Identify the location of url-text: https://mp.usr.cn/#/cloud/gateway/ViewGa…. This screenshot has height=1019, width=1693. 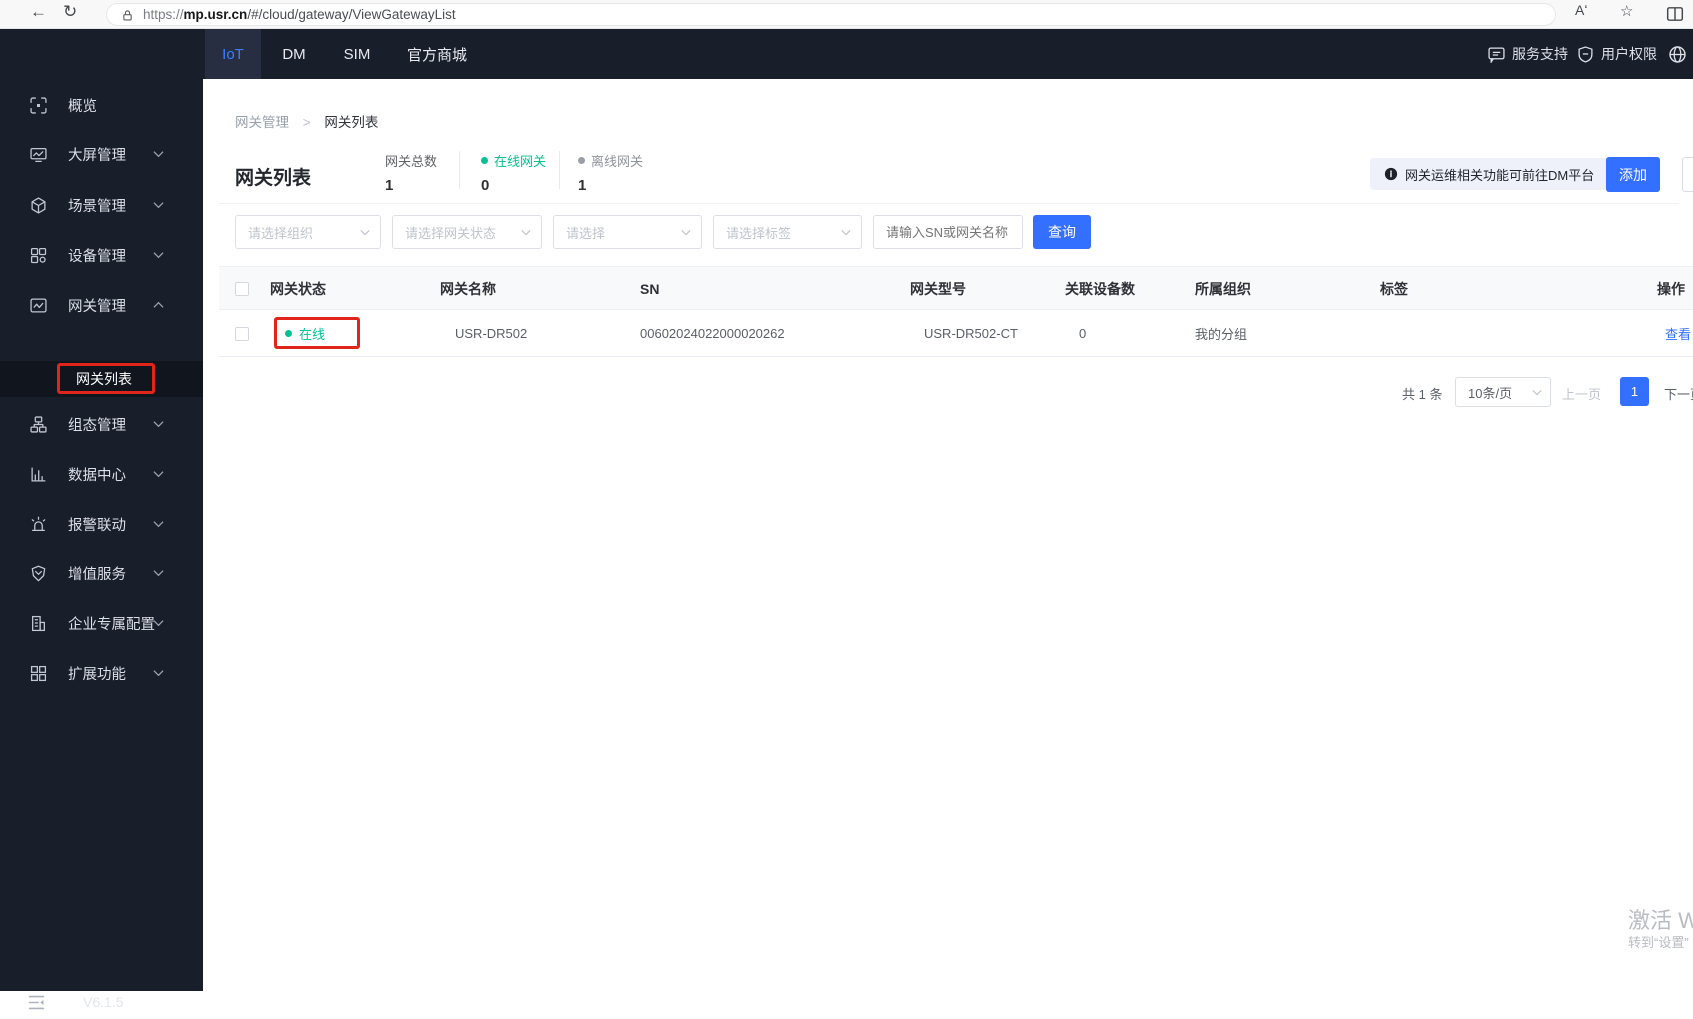
(299, 14).